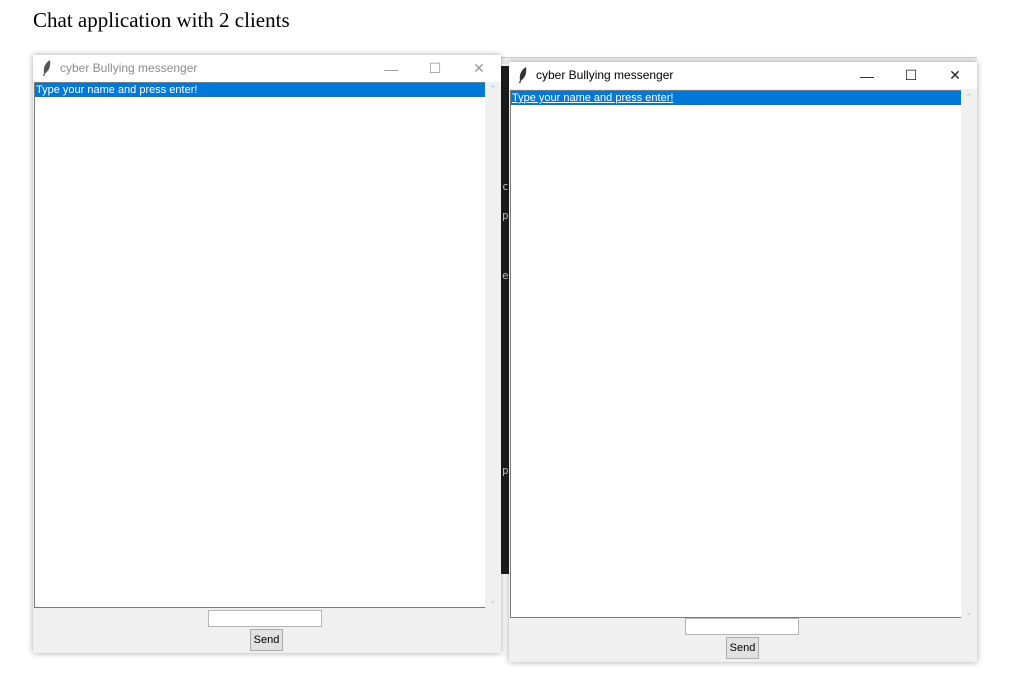 The image size is (1027, 700). Describe the element at coordinates (505, 186) in the screenshot. I see `terminal-fragment: c` at that location.